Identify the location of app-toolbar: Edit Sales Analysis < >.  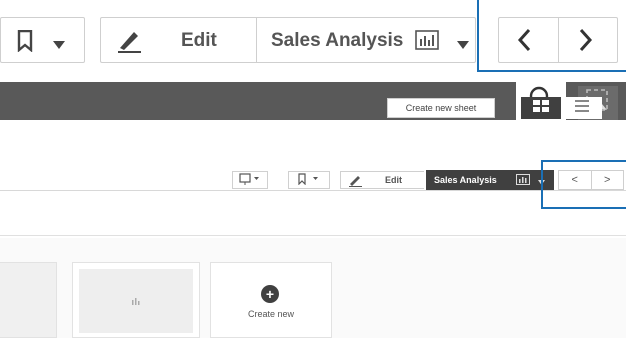
(313, 179).